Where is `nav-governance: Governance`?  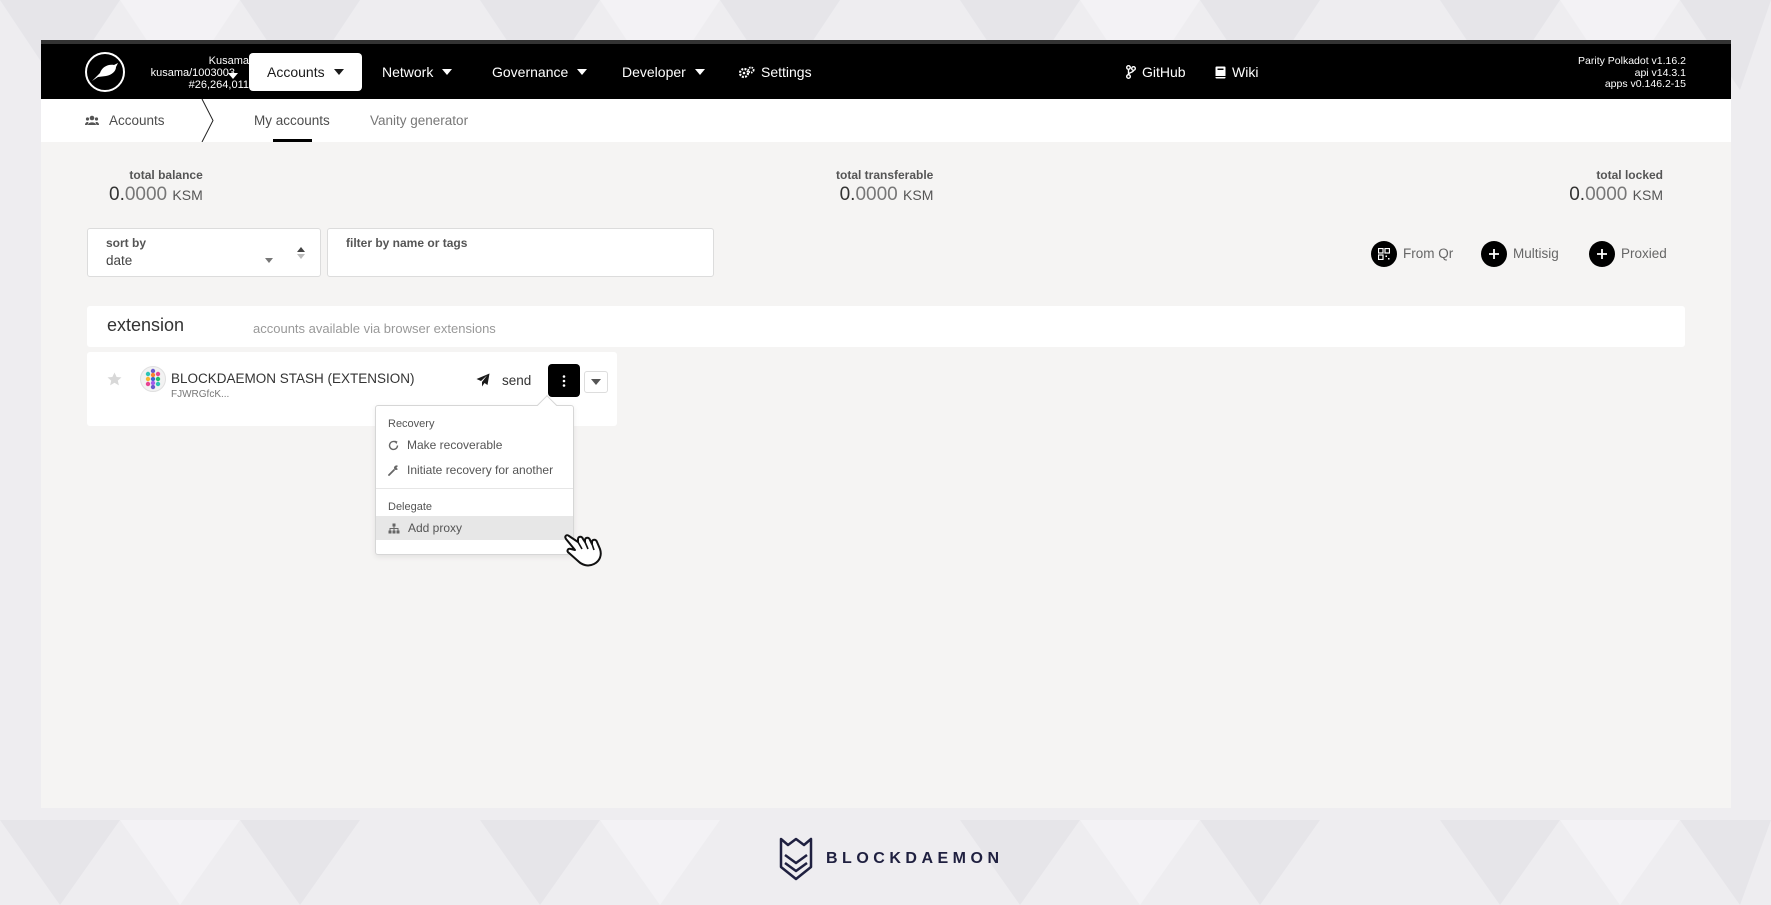
nav-governance: Governance is located at coordinates (539, 72).